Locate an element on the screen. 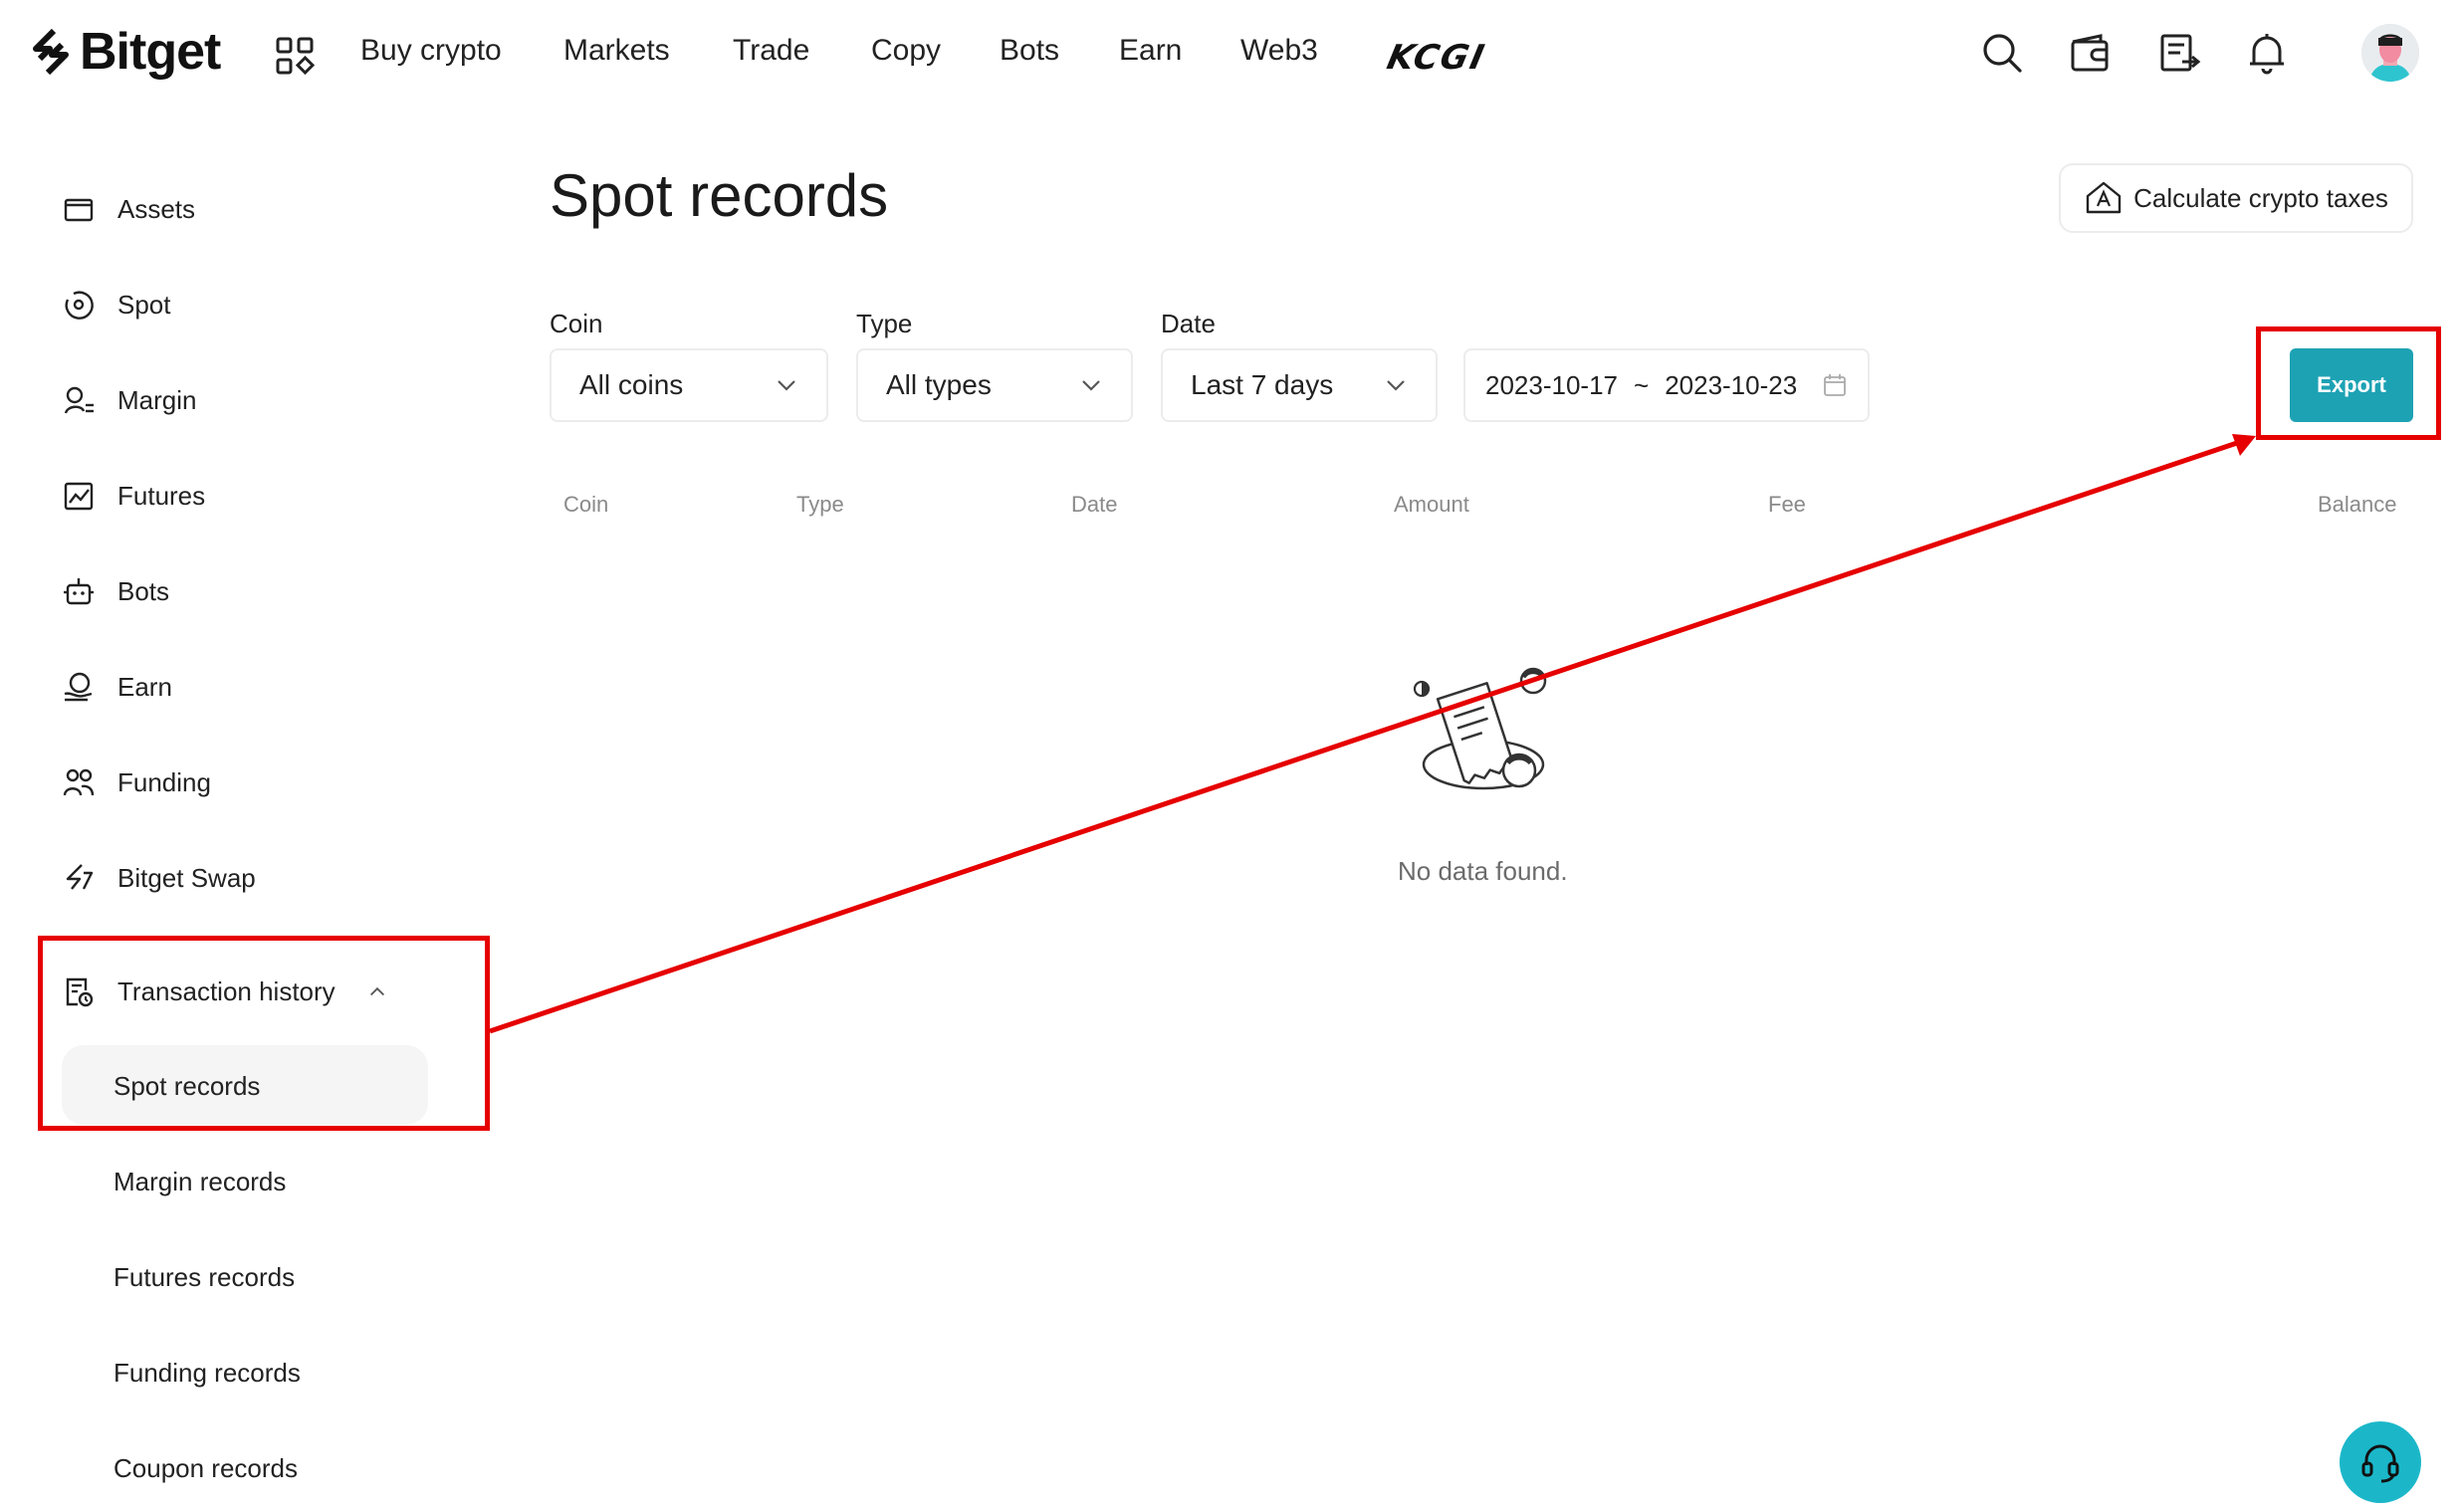  sidebar-item-label: Spot is located at coordinates (144, 304).